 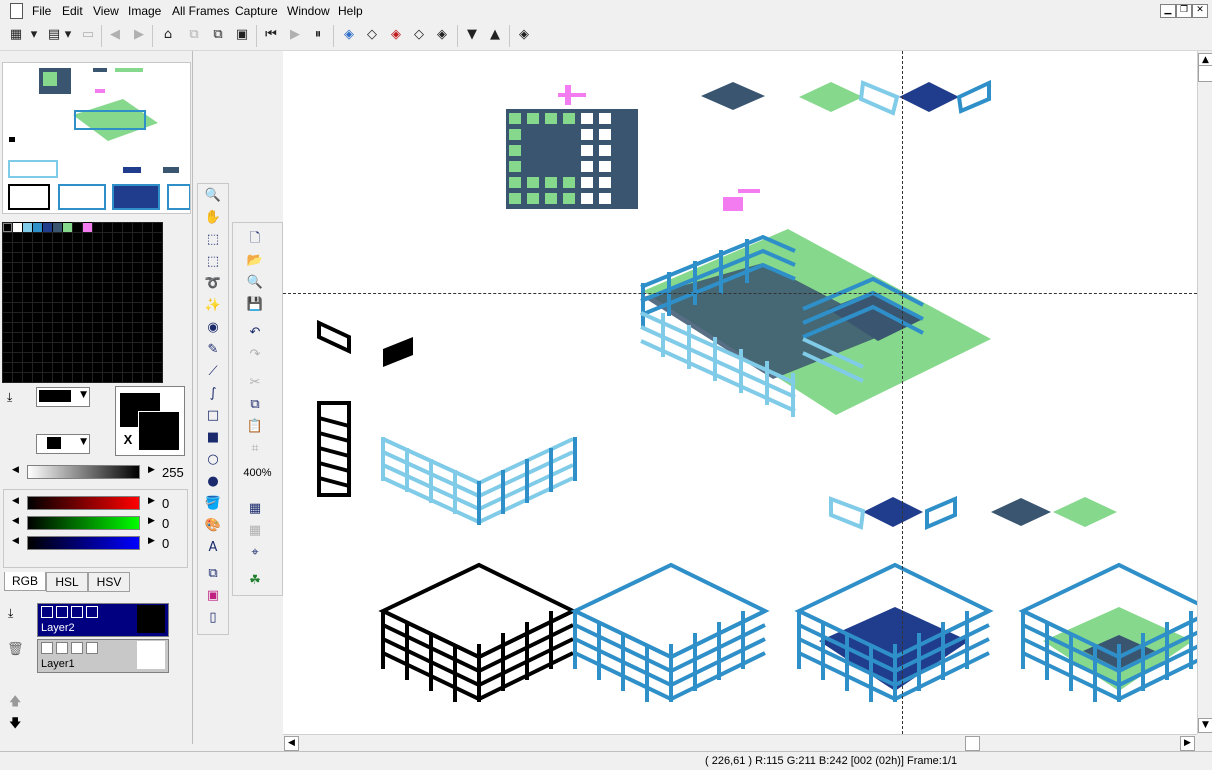 I want to click on eraser-tool-icon: ▯, so click(x=213, y=618).